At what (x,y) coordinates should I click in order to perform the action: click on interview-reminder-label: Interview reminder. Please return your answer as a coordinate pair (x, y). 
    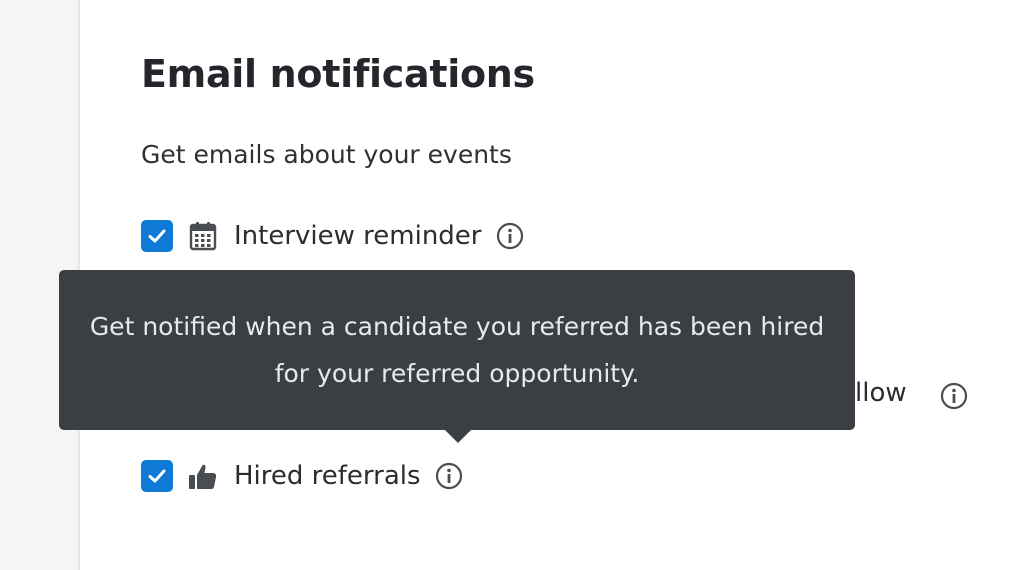
    Looking at the image, I should click on (358, 236).